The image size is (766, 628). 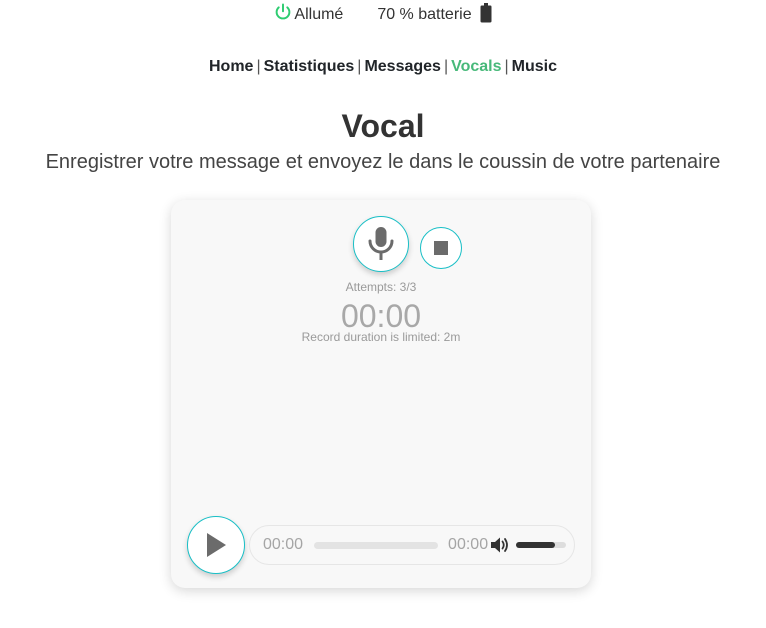 I want to click on battery-status: 70 % batterie, so click(x=434, y=14).